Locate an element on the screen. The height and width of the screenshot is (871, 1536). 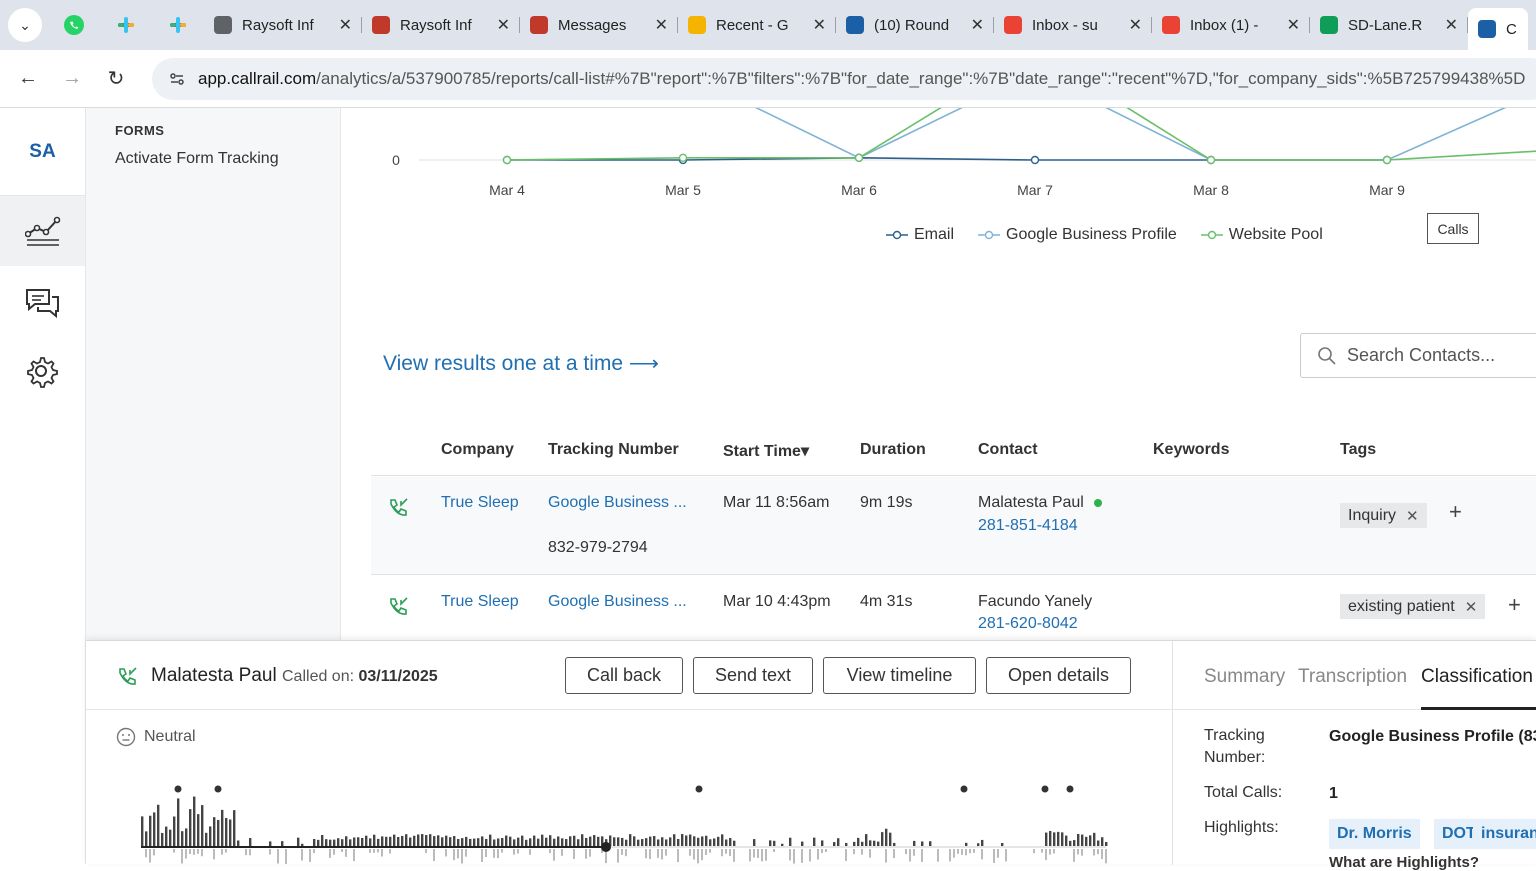
browser-tab: Inbox (1) - ✕ is located at coordinates (1231, 25).